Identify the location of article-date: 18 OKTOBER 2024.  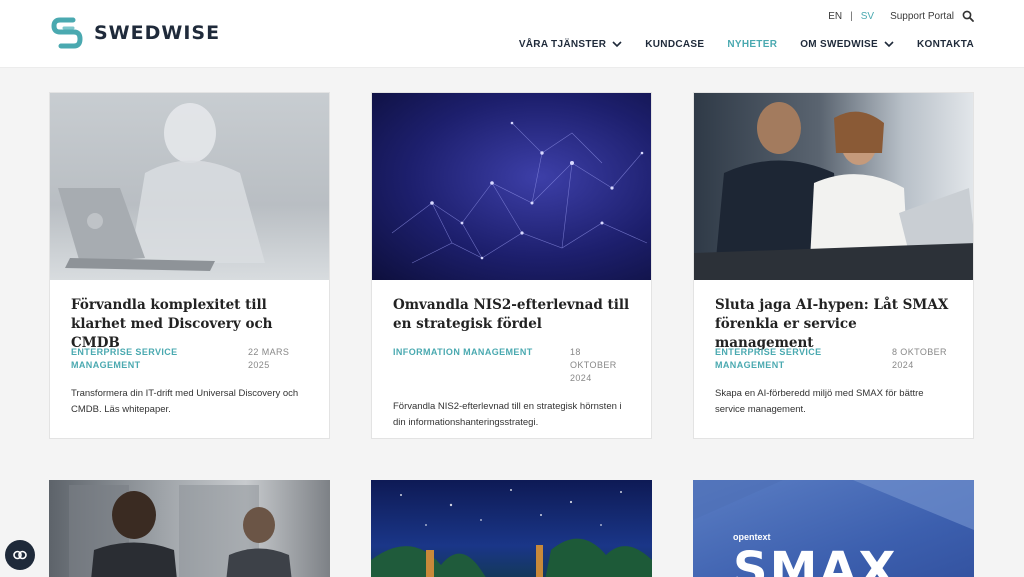
(593, 365).